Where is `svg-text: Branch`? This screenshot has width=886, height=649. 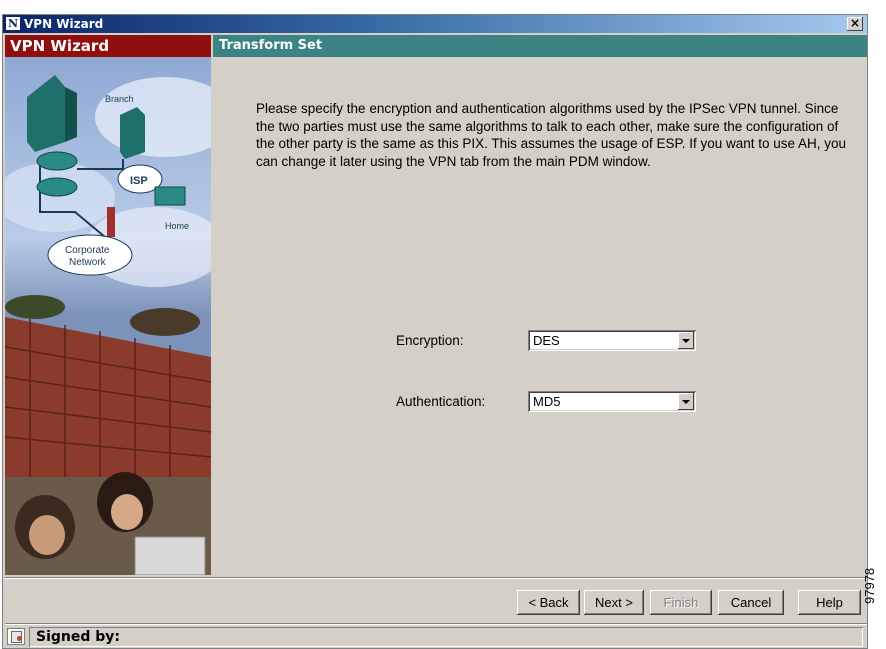
svg-text: Branch is located at coordinates (119, 99).